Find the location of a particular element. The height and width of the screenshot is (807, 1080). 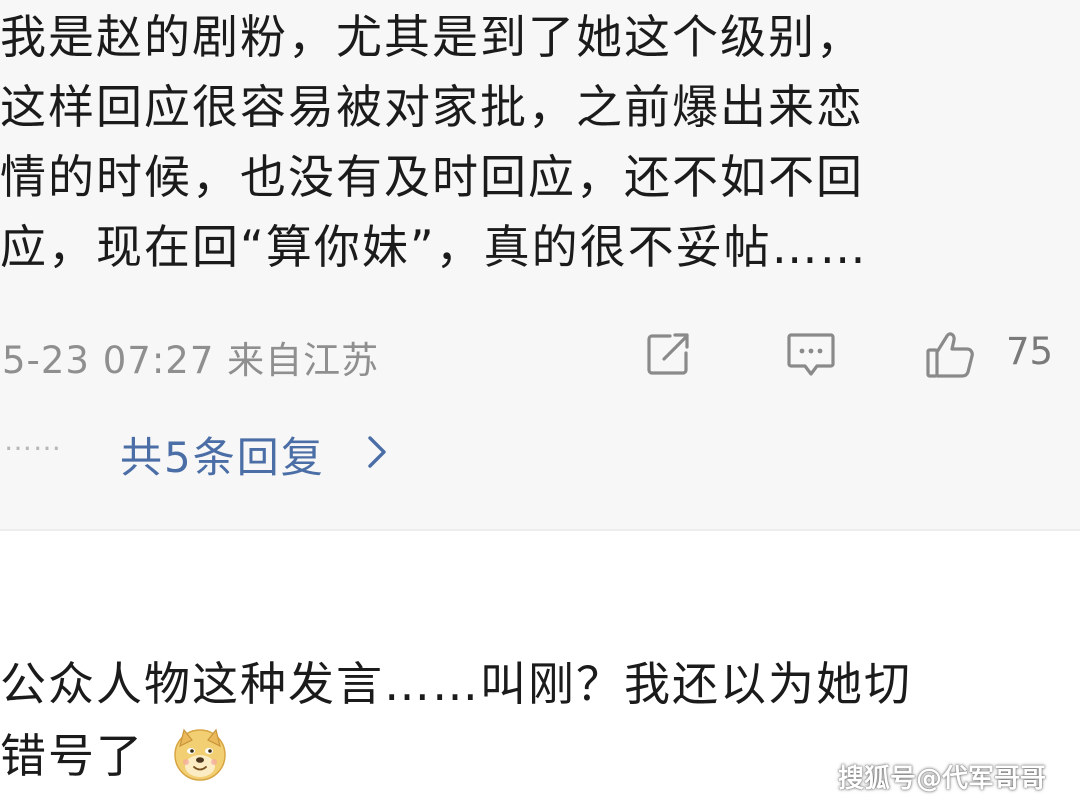

view-replies-link: 共5条回复 is located at coordinates (222, 454).